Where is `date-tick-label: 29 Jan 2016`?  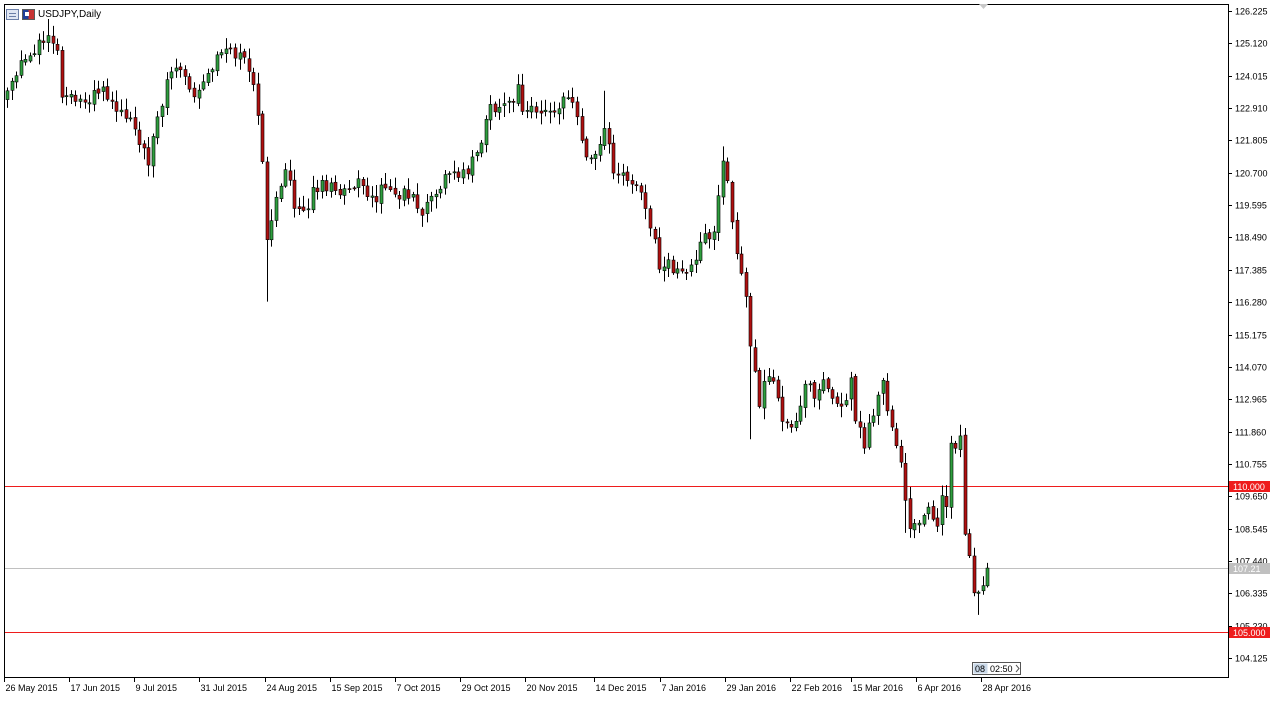
date-tick-label: 29 Jan 2016 is located at coordinates (752, 688).